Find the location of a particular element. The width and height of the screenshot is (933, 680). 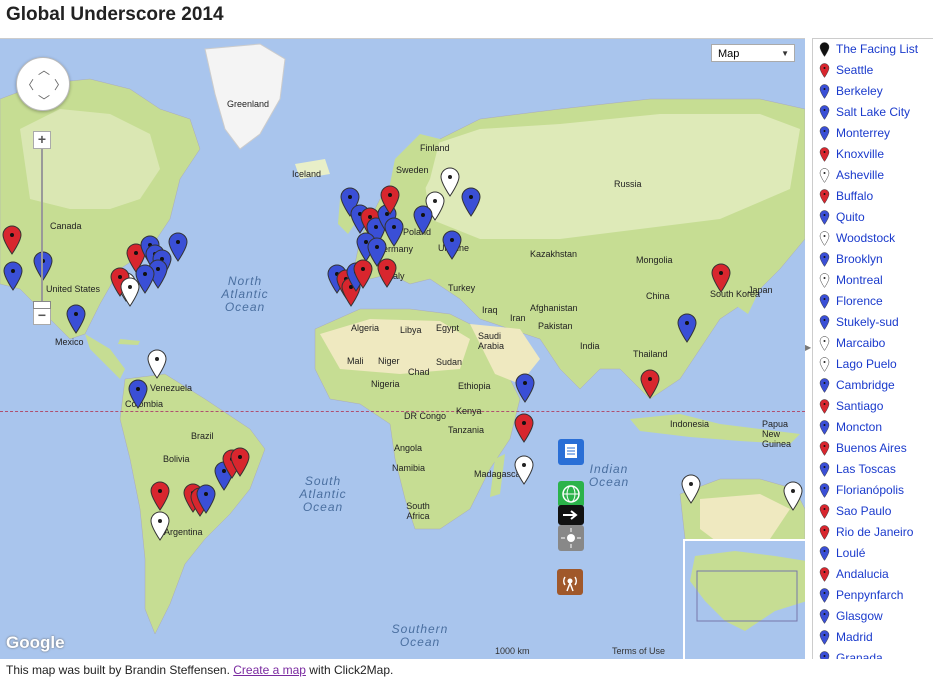

sidebar-item-location: Buenos Aires is located at coordinates (873, 448).